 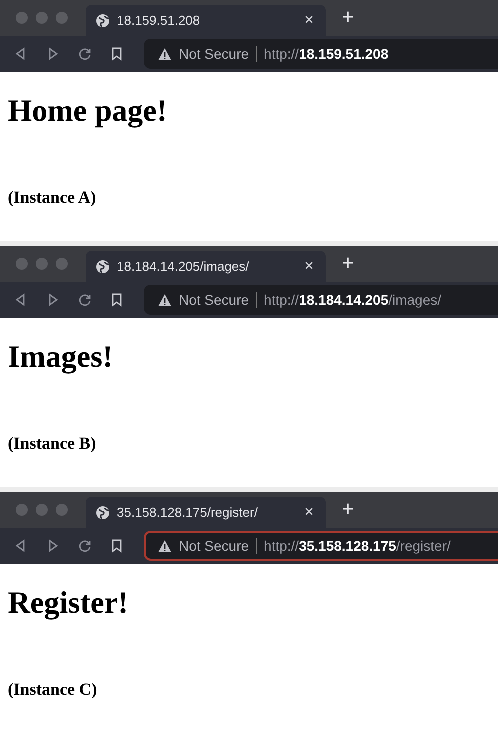 I want to click on url-text: http://18.159.51.208, so click(x=326, y=54).